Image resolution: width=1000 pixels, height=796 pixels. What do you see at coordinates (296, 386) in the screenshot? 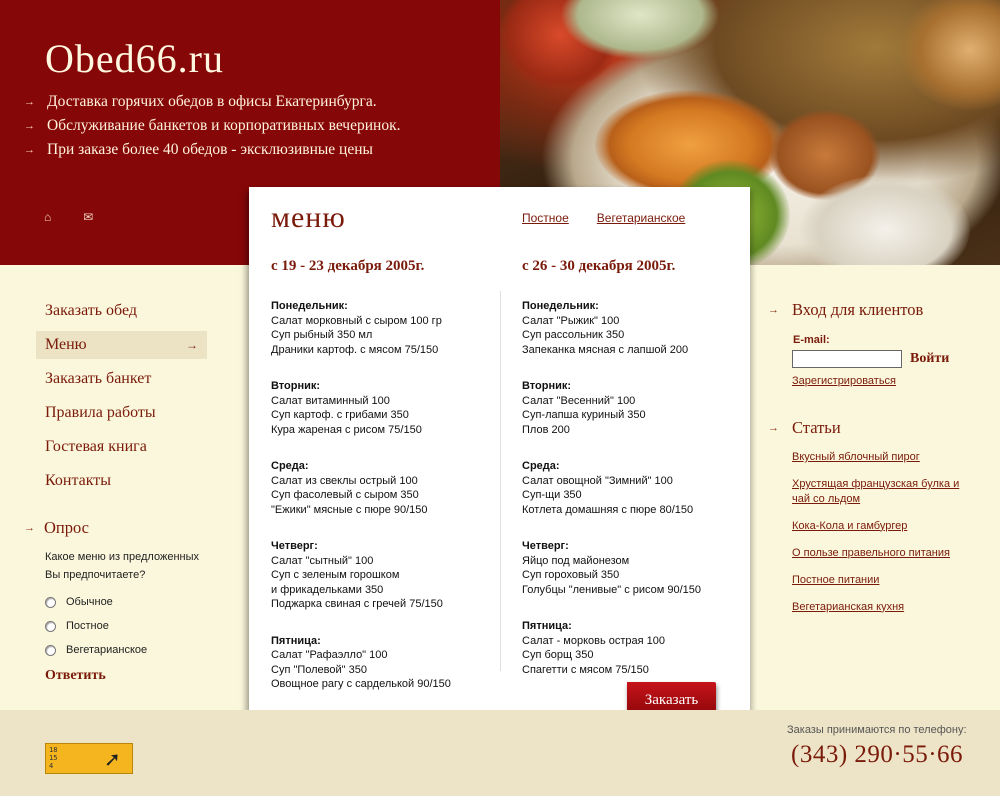
I see `day-name: Вторник:` at bounding box center [296, 386].